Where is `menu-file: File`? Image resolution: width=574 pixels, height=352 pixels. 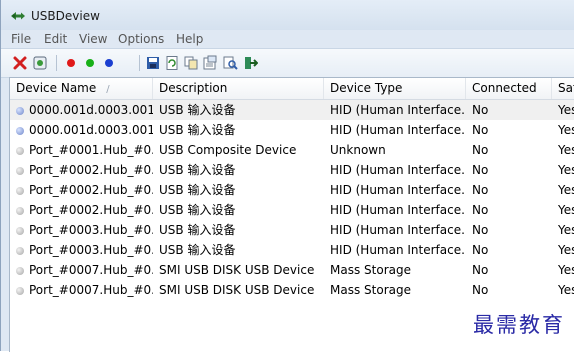
menu-file: File is located at coordinates (21, 39).